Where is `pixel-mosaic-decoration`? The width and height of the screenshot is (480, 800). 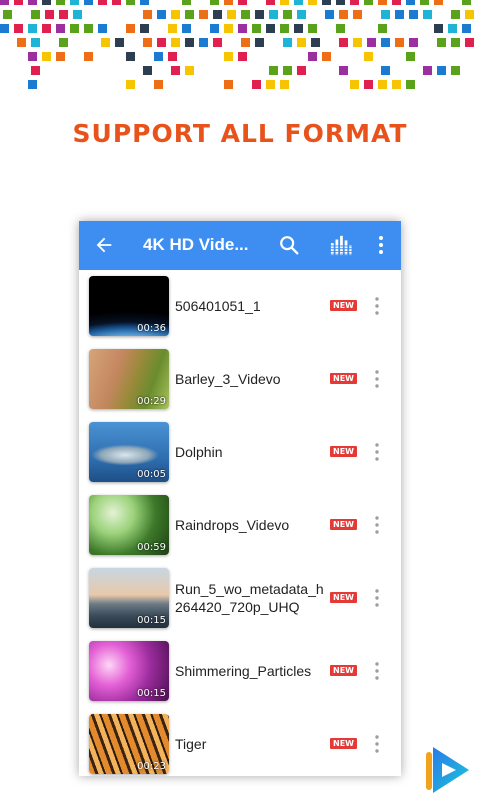 pixel-mosaic-decoration is located at coordinates (237, 44).